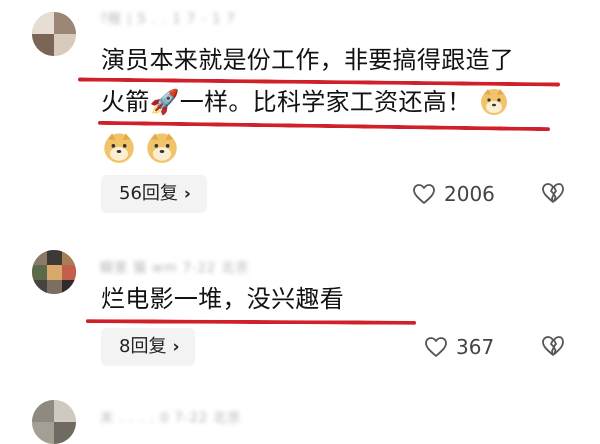 Image resolution: width=600 pixels, height=444 pixels. I want to click on replies-button: 56回复 ›, so click(154, 194).